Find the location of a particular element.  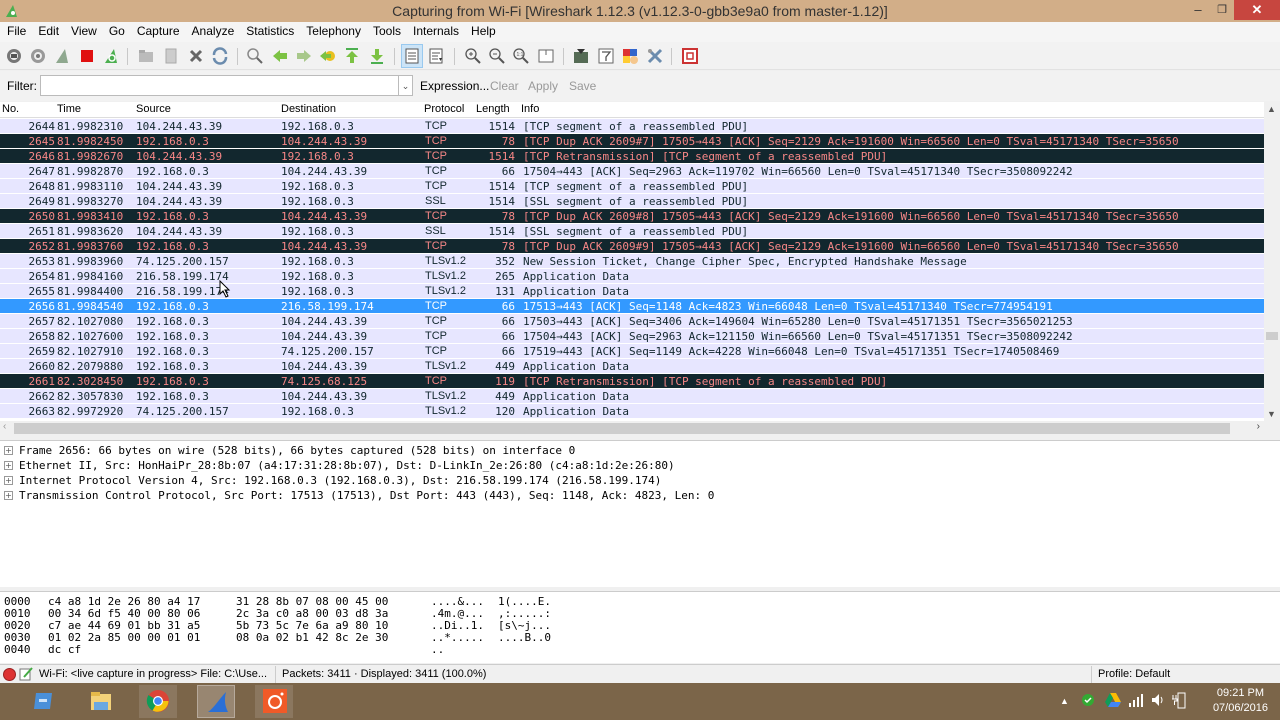

close-file-icon is located at coordinates (196, 56).